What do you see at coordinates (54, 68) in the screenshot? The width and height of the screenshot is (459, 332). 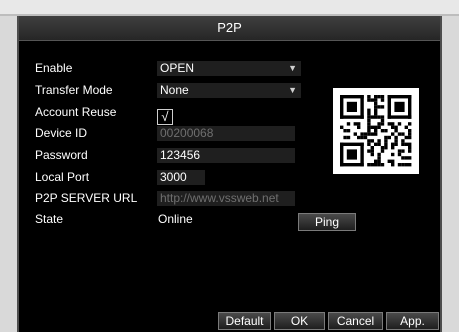 I see `enable-label: Enable` at bounding box center [54, 68].